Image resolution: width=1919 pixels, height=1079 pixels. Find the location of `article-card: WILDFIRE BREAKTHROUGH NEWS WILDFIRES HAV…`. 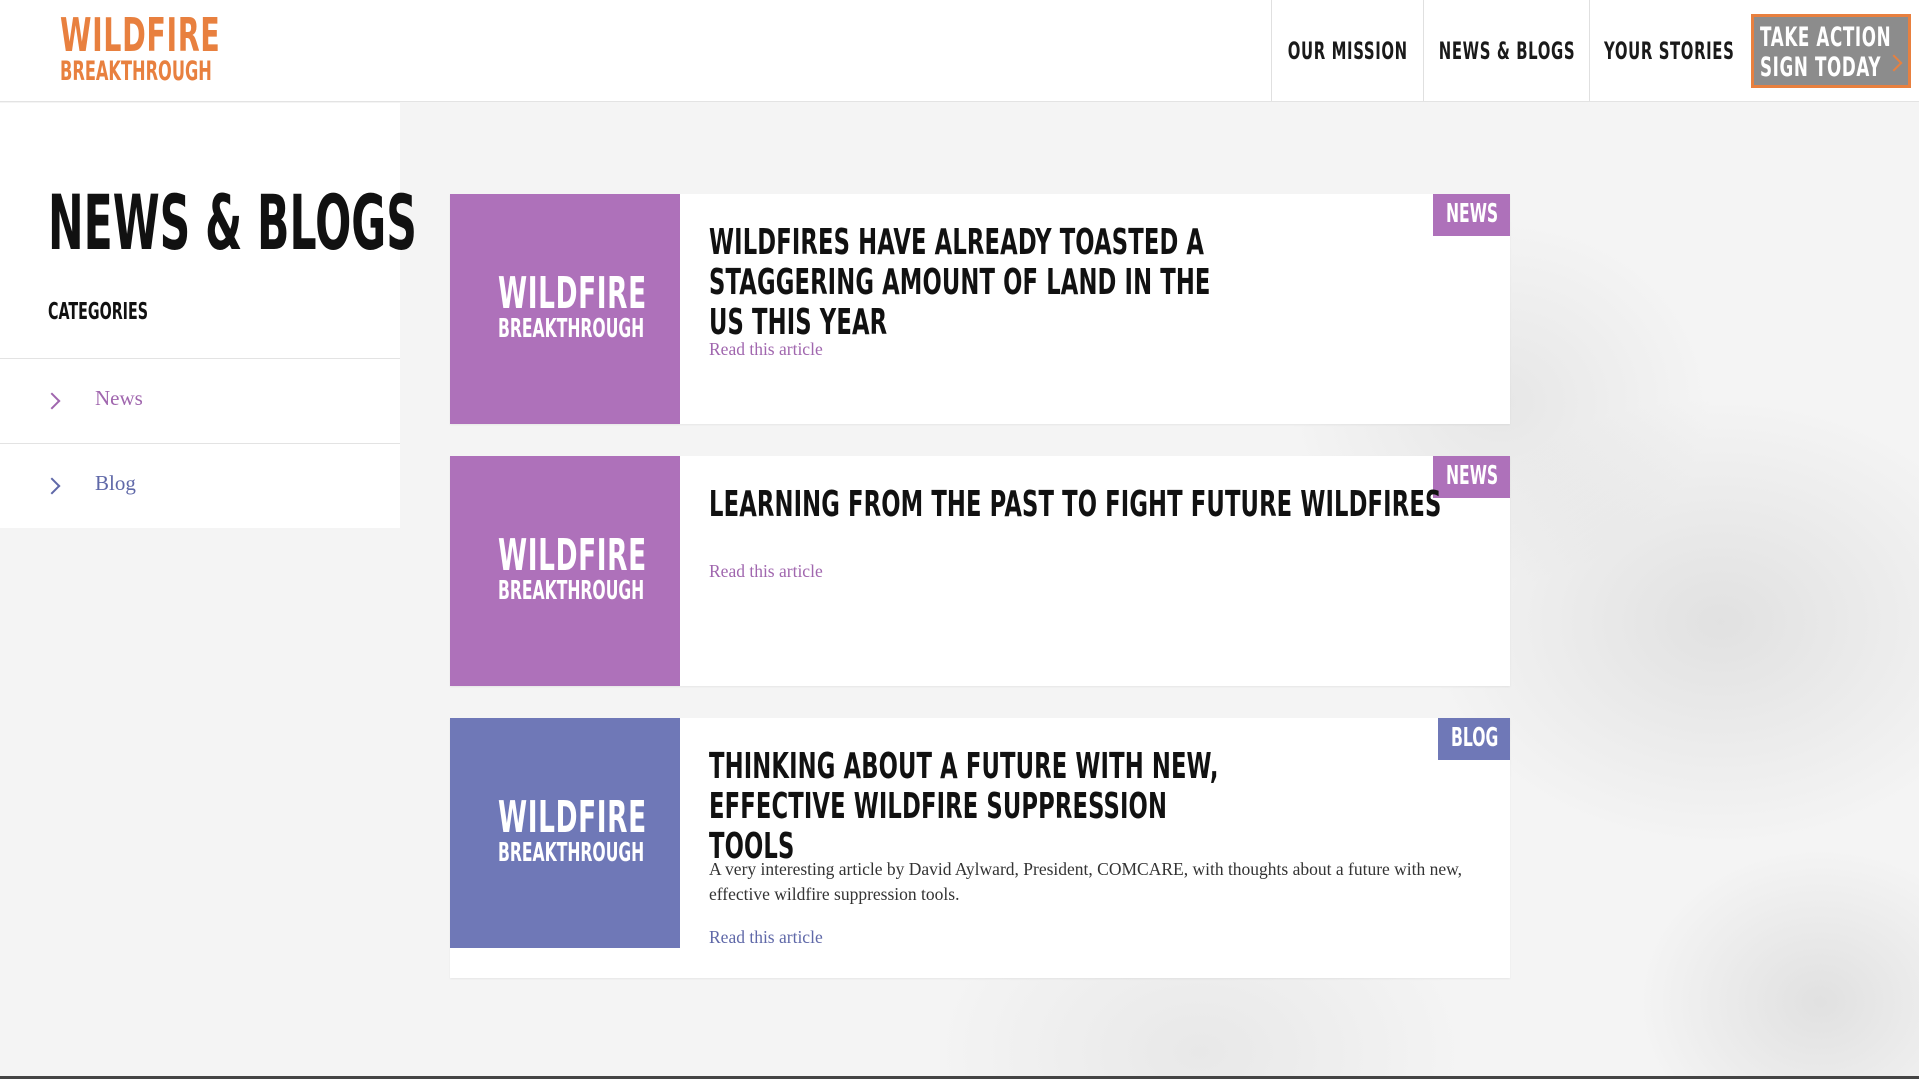

article-card: WILDFIRE BREAKTHROUGH NEWS WILDFIRES HAV… is located at coordinates (980, 309).